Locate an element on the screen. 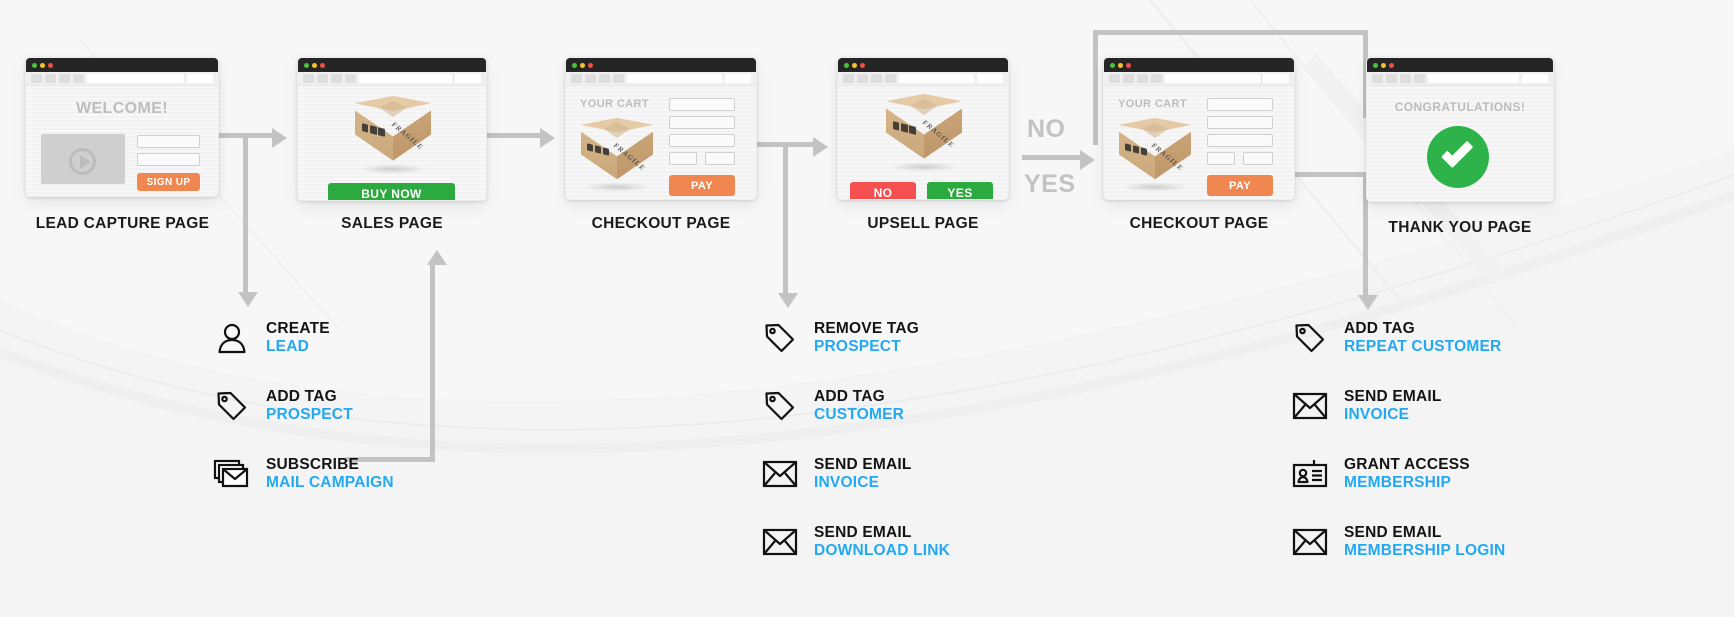 This screenshot has width=1734, height=617. arrowhead-thankyou-down is located at coordinates (1368, 302).